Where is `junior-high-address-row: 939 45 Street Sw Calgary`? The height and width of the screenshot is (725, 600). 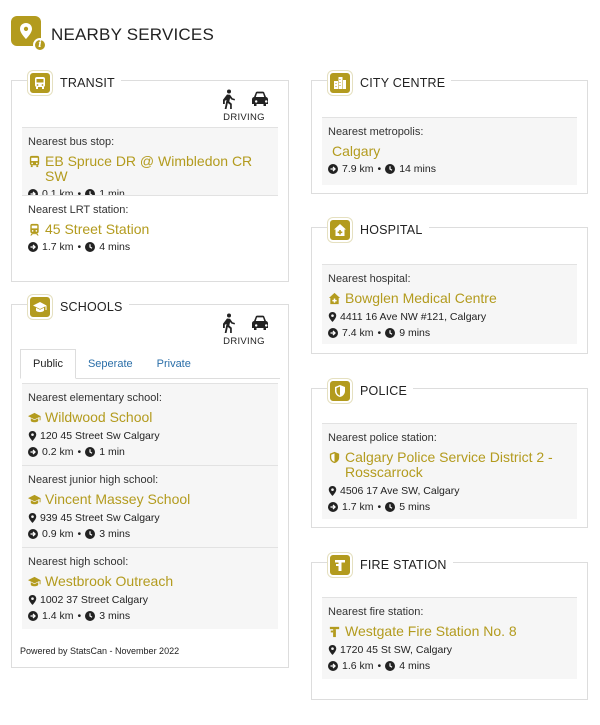 junior-high-address-row: 939 45 Street Sw Calgary is located at coordinates (150, 518).